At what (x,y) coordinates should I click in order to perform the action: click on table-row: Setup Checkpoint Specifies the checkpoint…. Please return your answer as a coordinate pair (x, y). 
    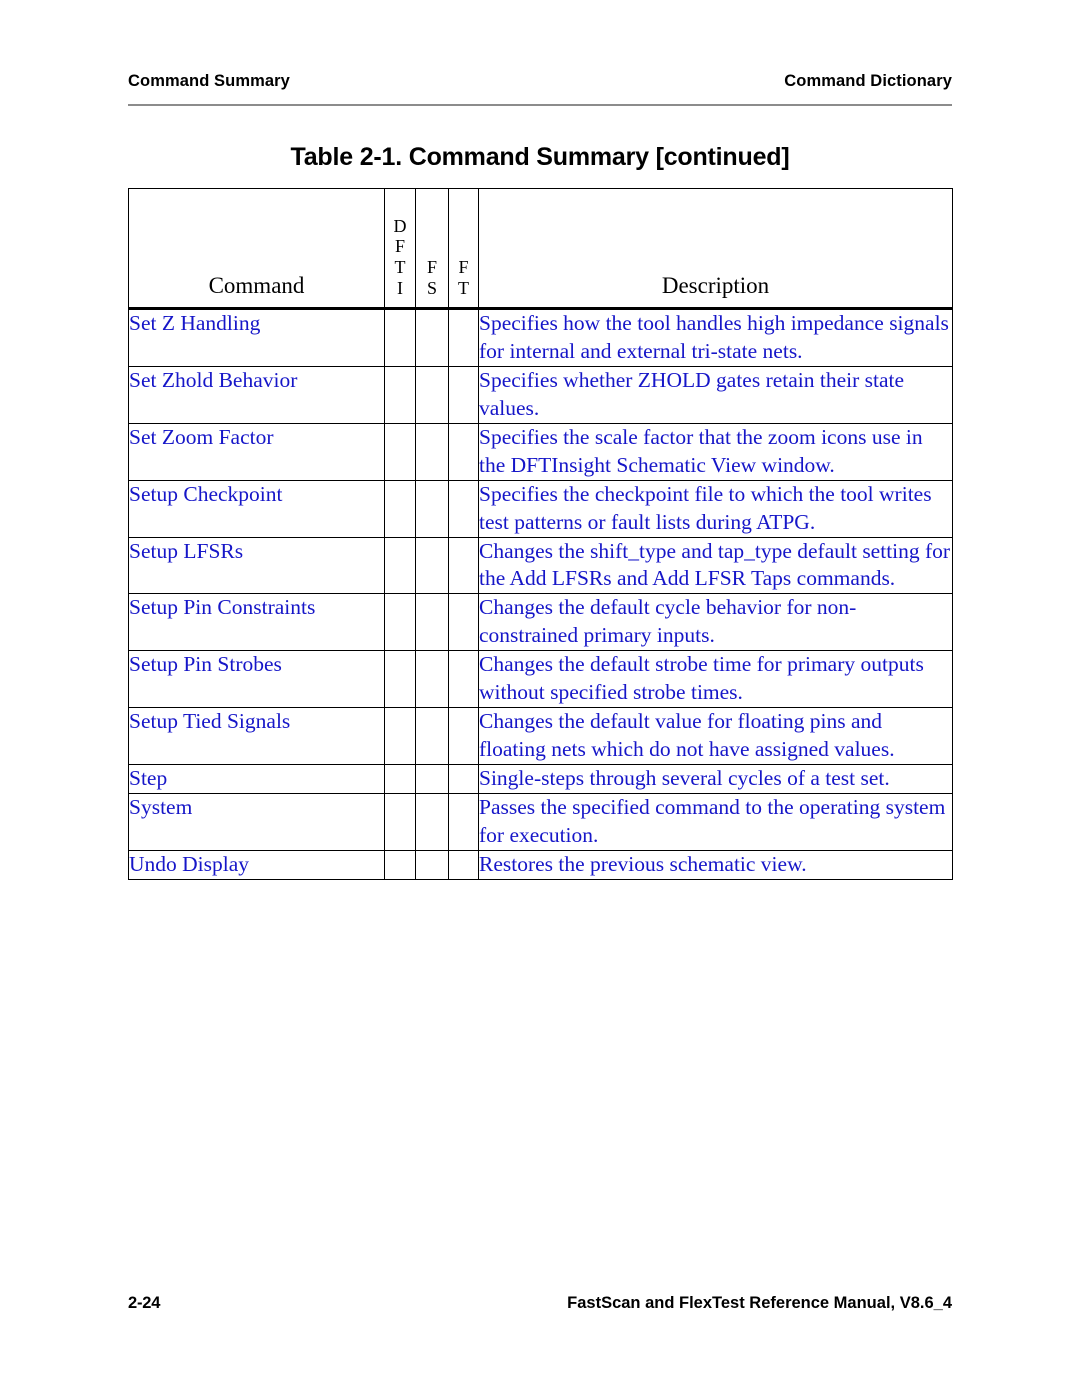
    Looking at the image, I should click on (540, 508).